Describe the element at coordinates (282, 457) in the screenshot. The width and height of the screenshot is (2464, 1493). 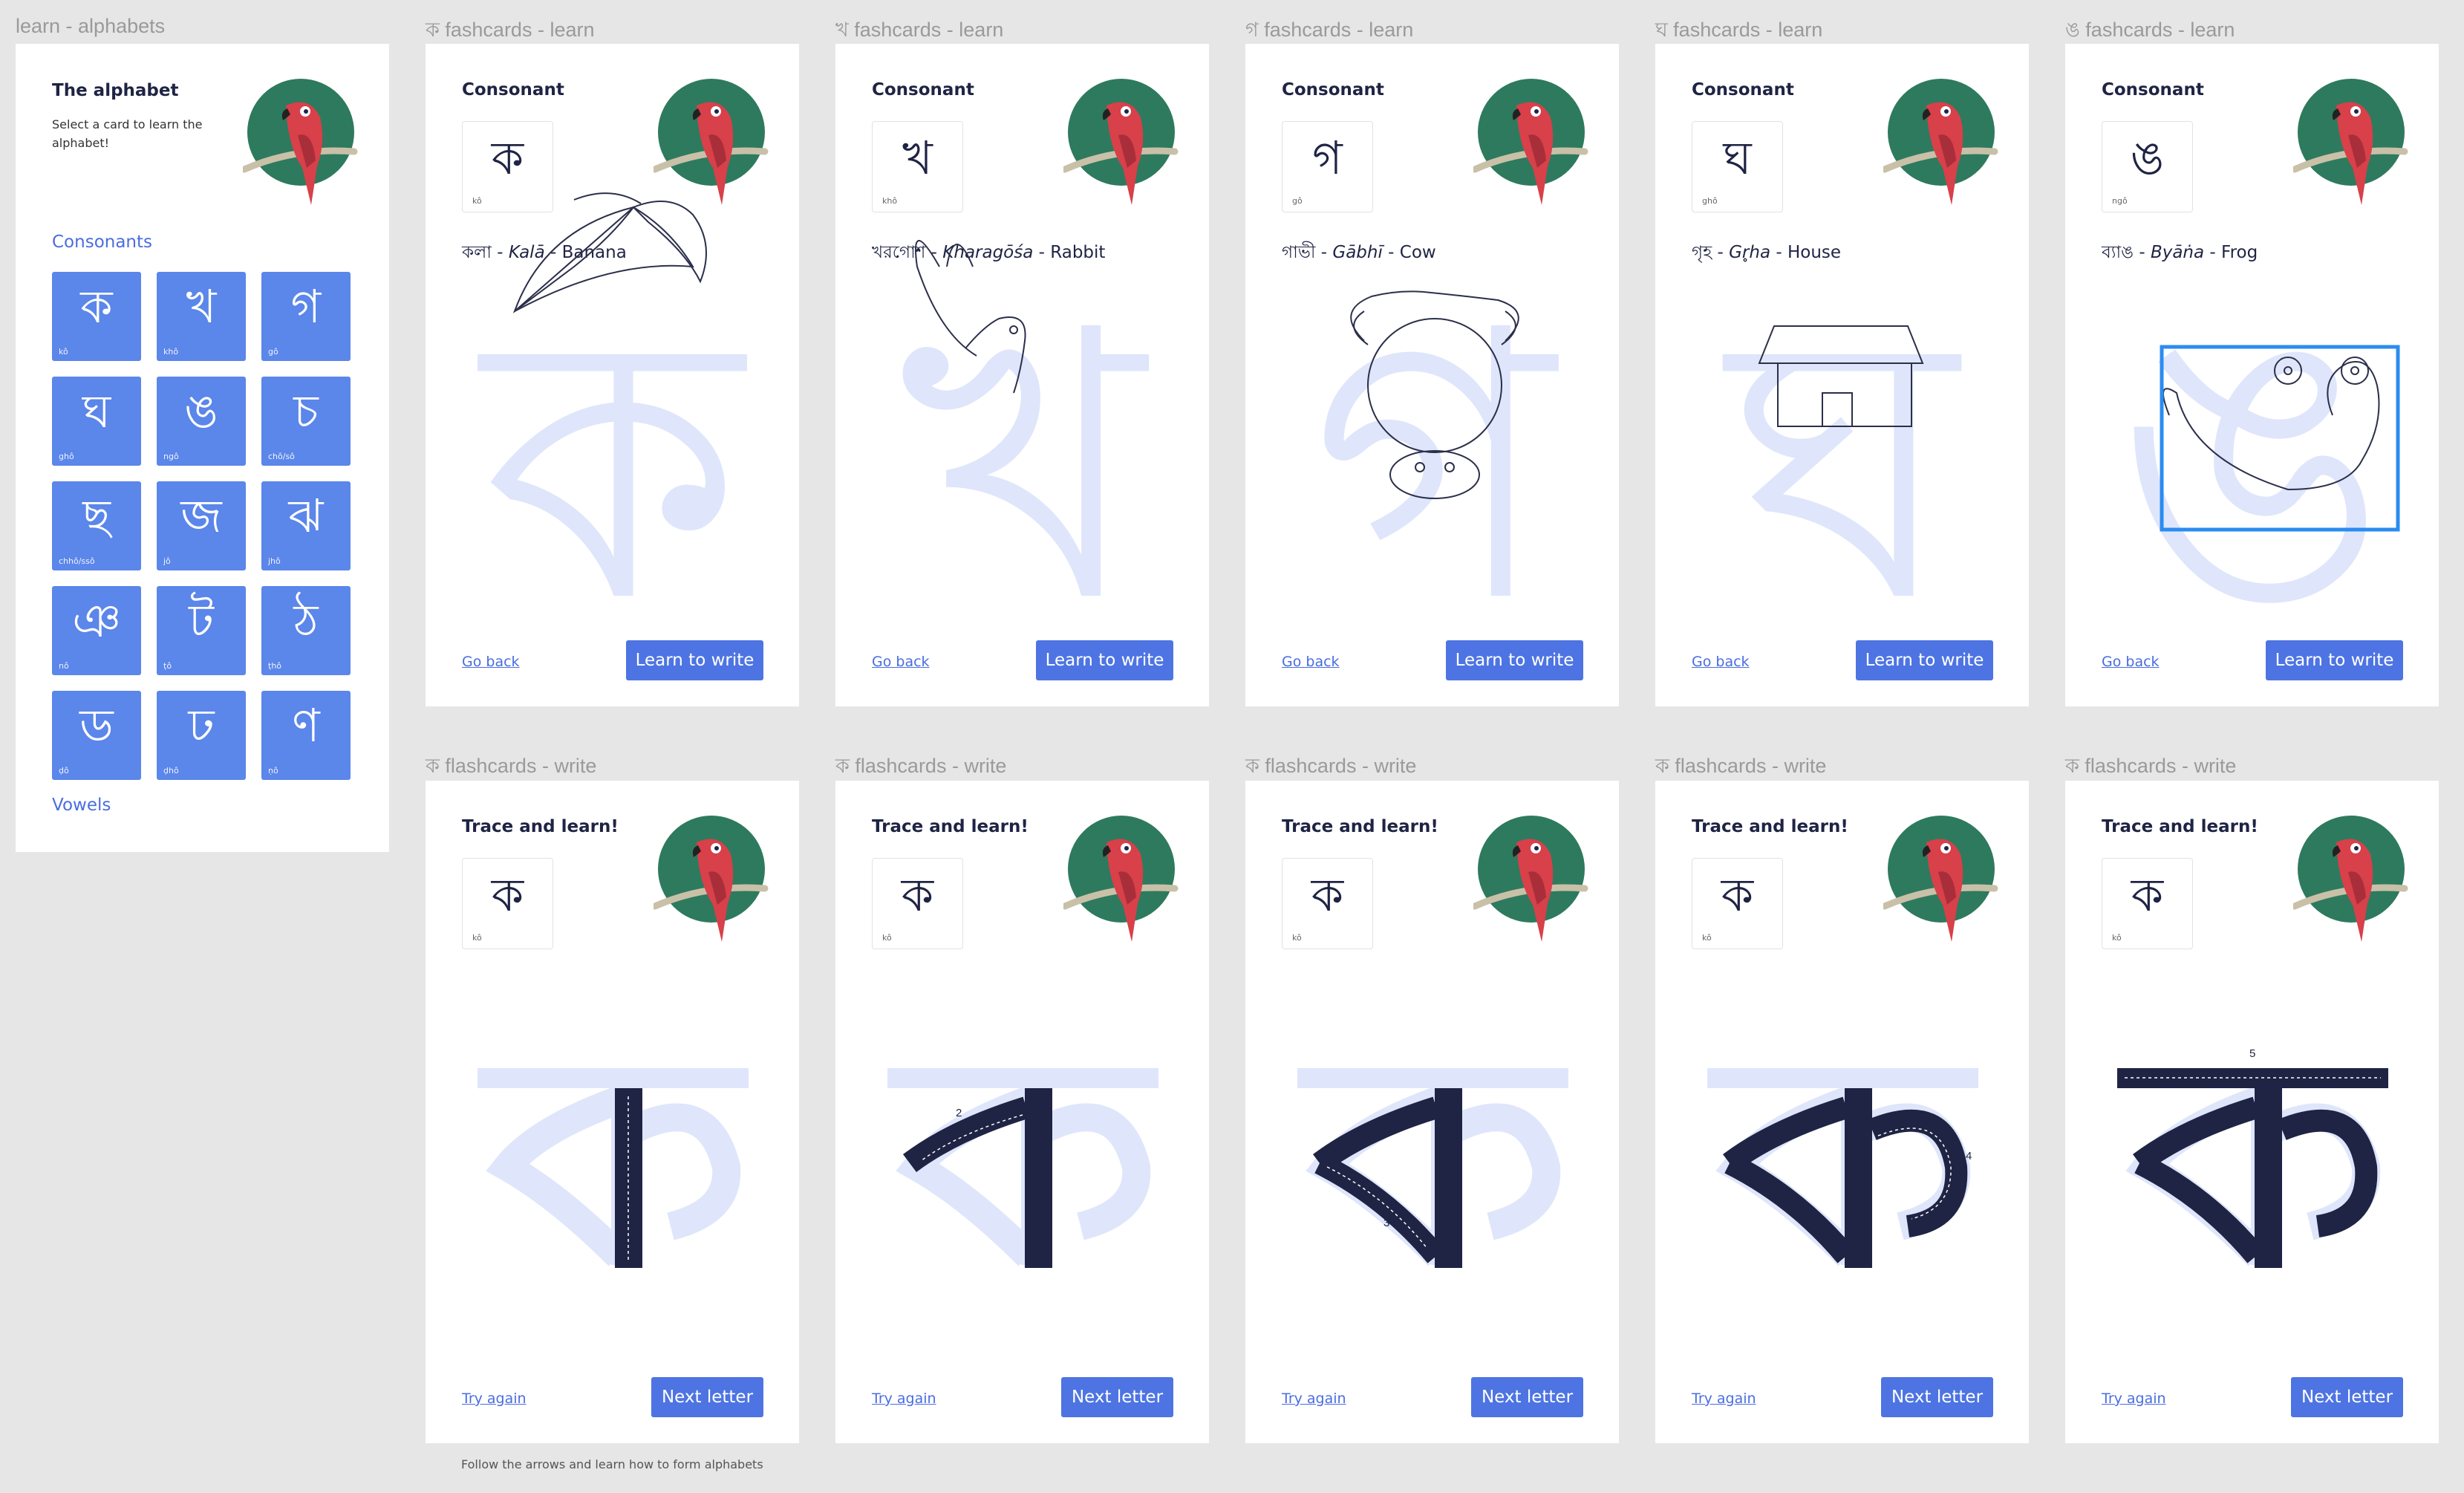
I see `tile-romanization: chô/sô` at that location.